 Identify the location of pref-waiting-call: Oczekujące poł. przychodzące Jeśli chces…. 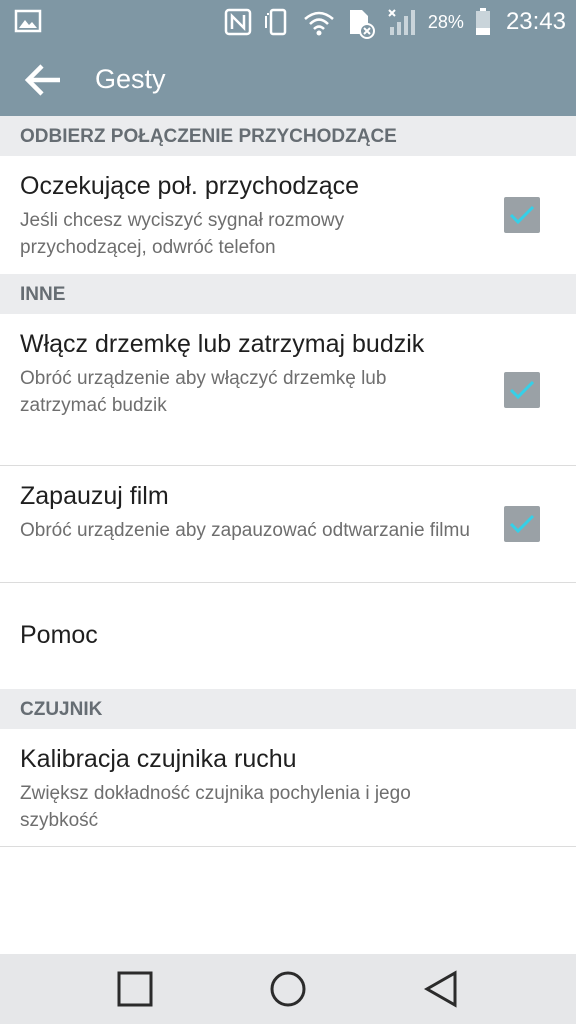
(288, 215).